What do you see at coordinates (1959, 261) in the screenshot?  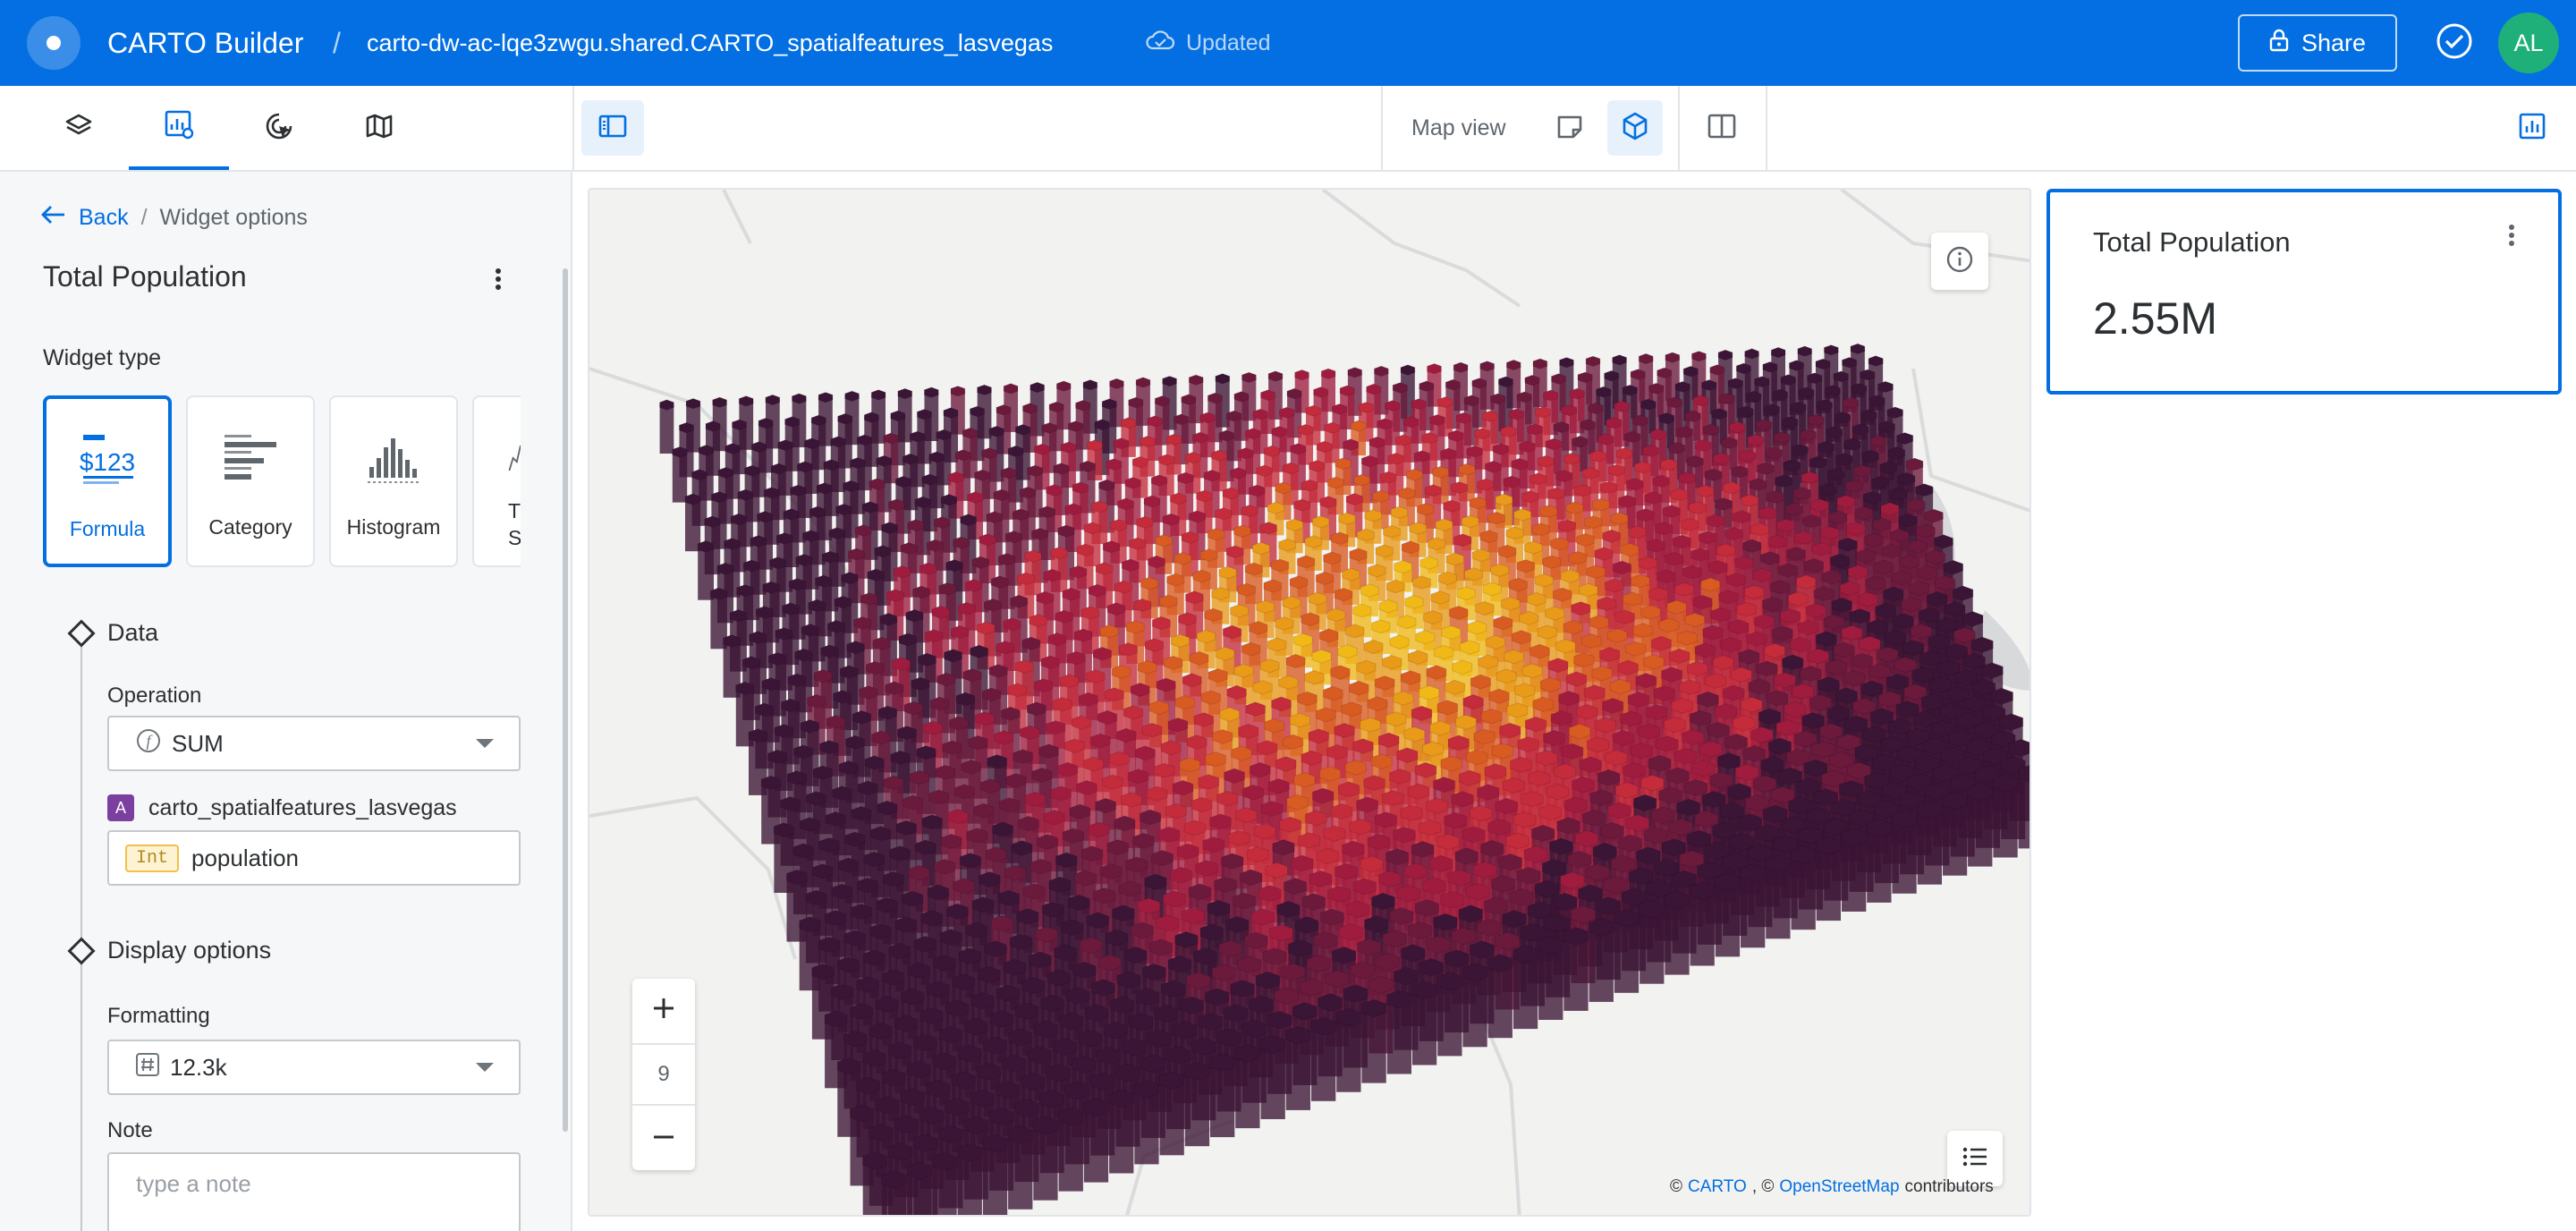 I see `map-info-button` at bounding box center [1959, 261].